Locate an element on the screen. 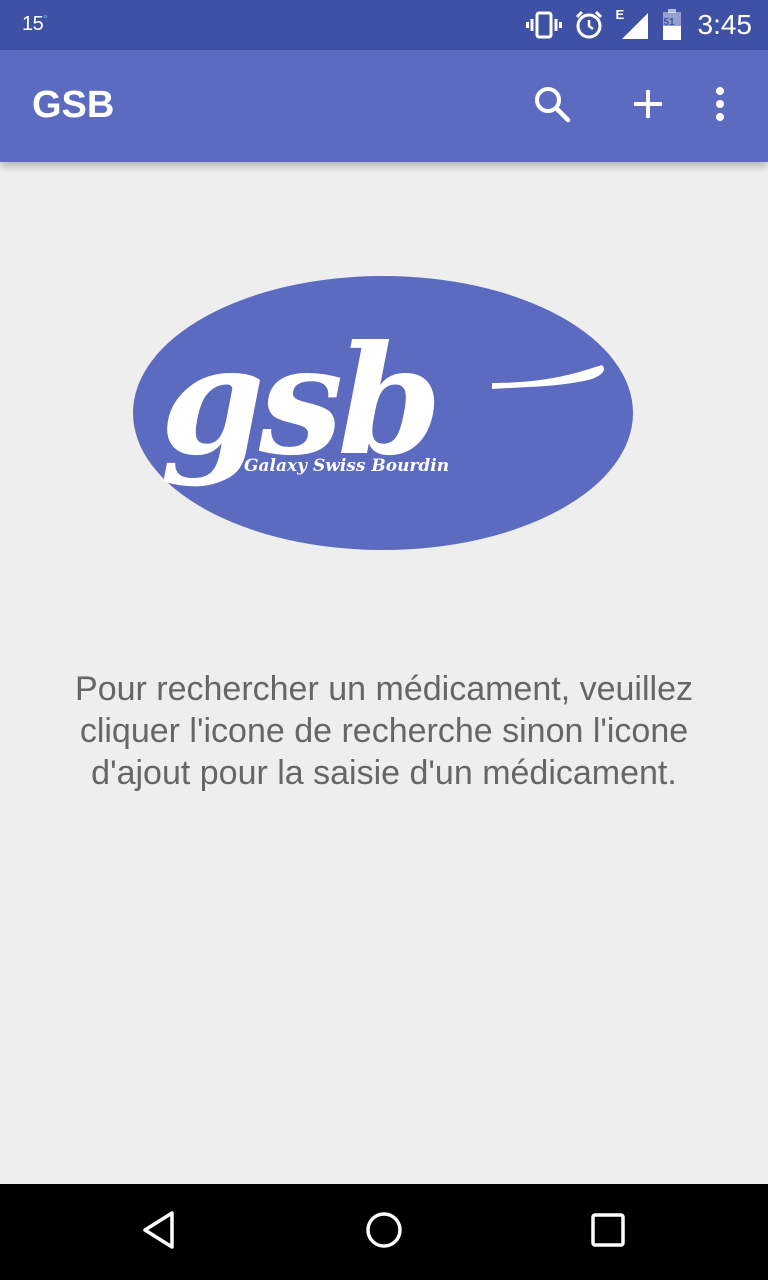 This screenshot has width=768, height=1280. weather-indicator: 15° is located at coordinates (34, 24).